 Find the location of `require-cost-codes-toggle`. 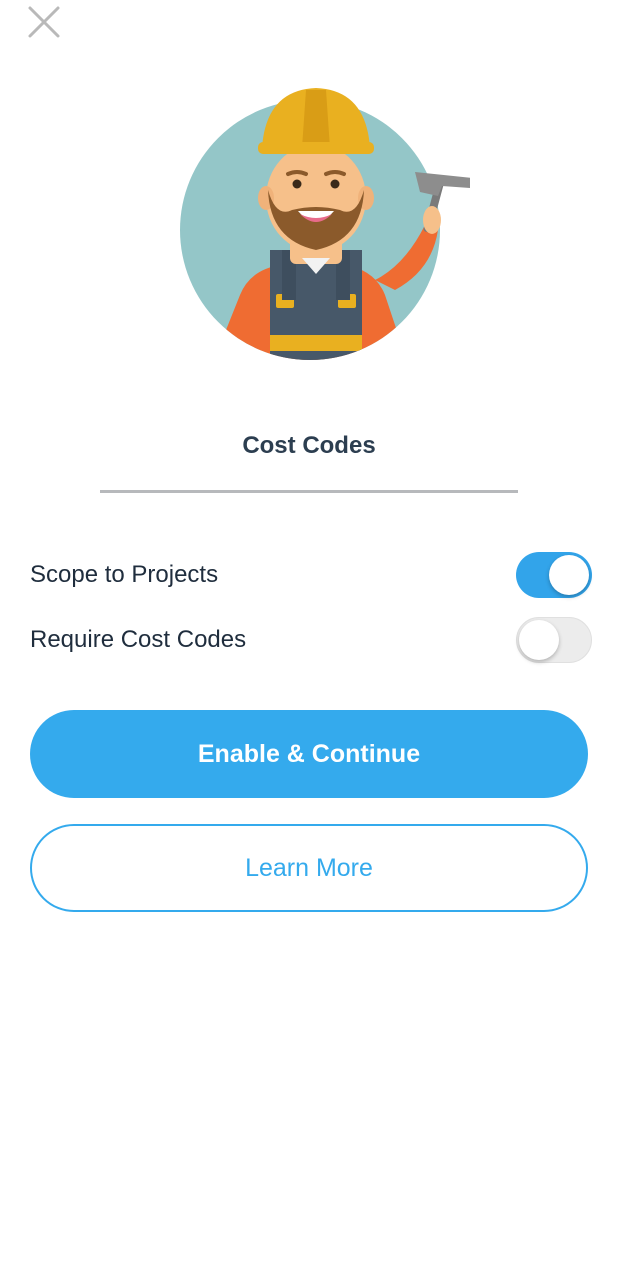

require-cost-codes-toggle is located at coordinates (554, 640).